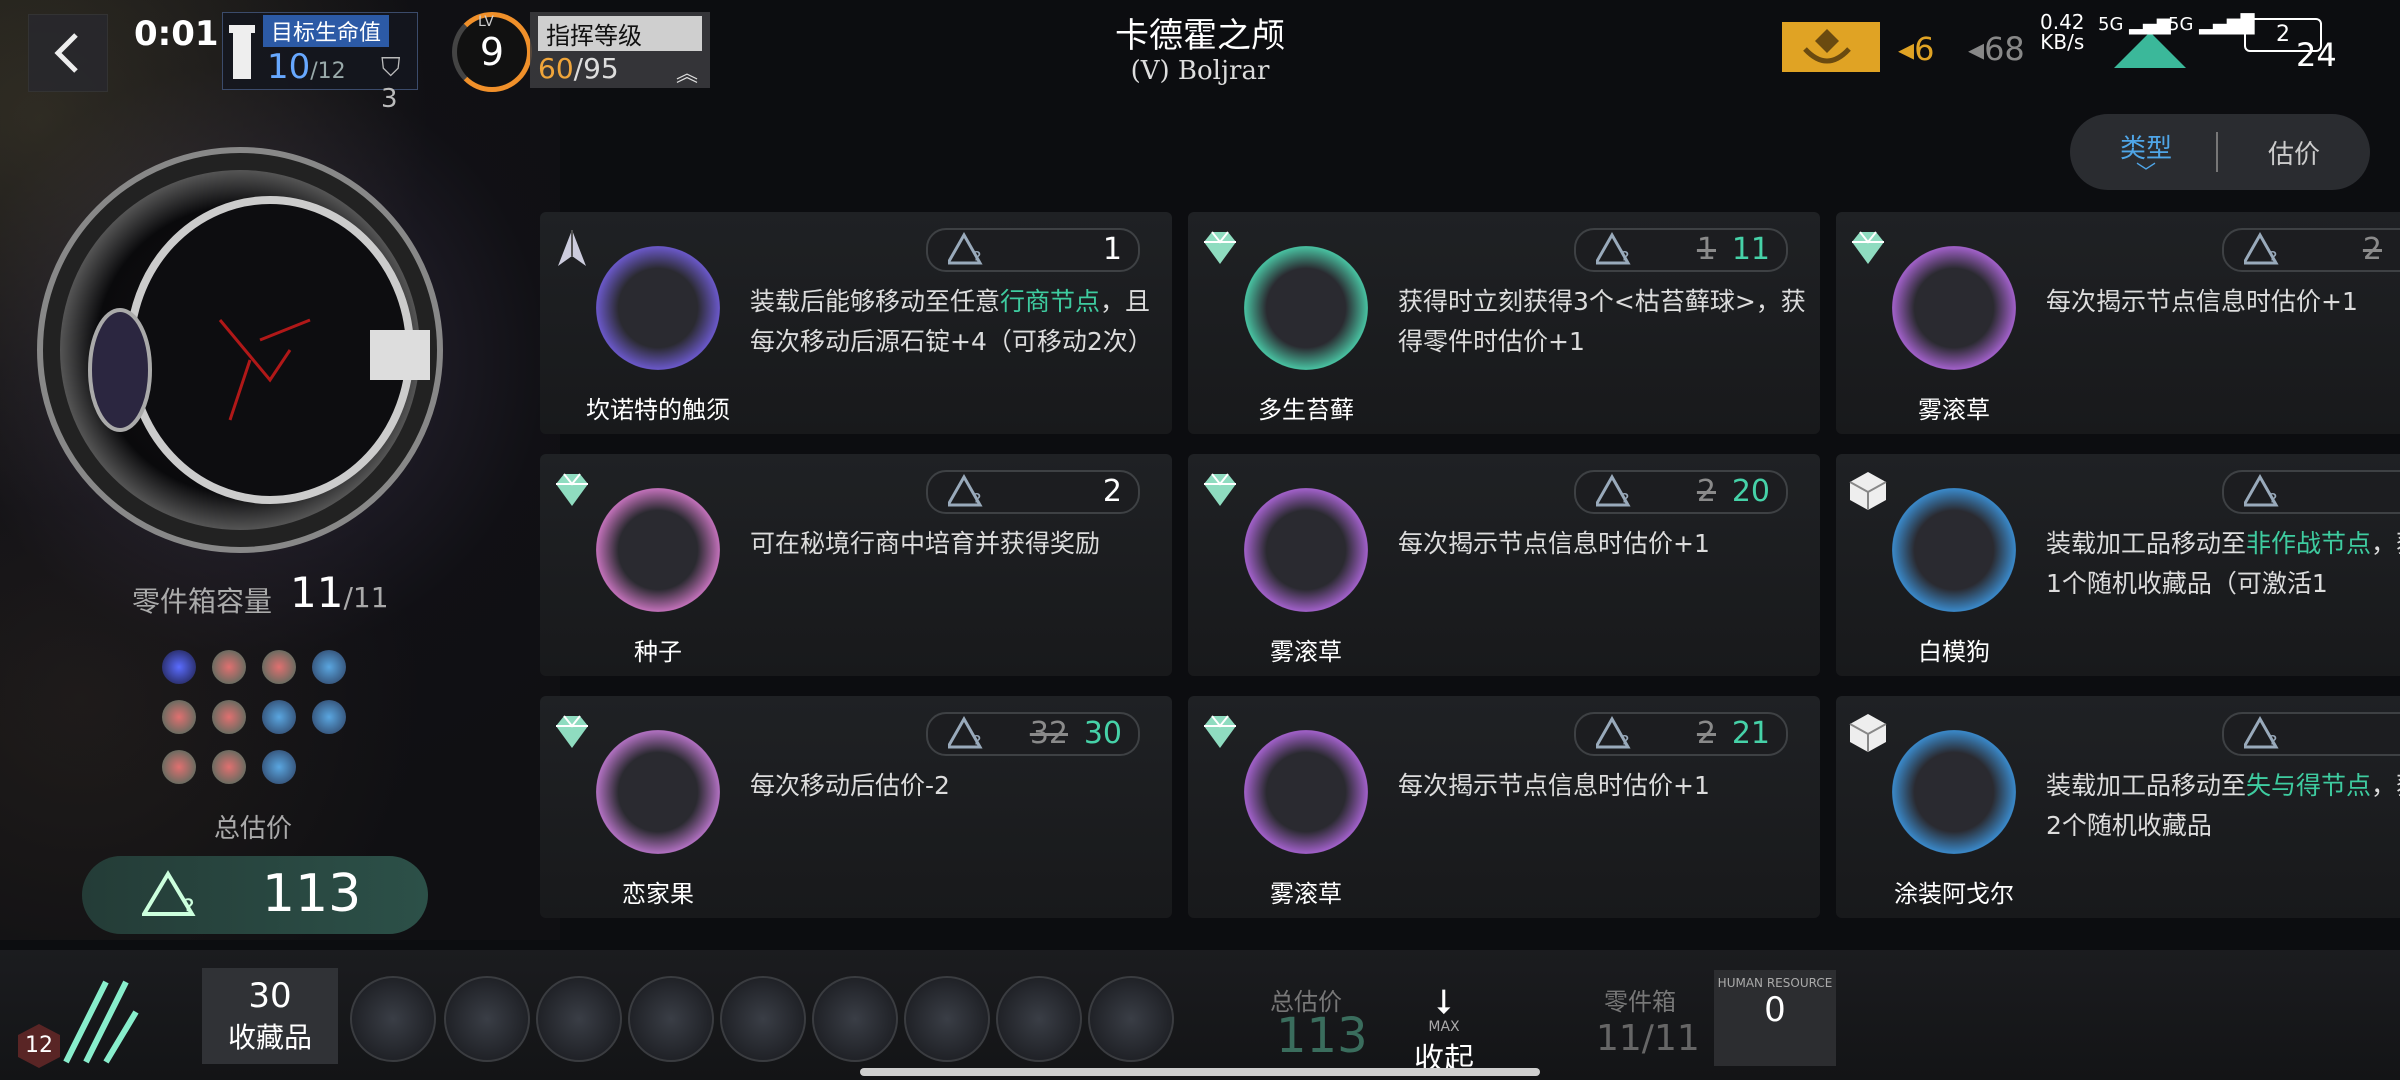 The width and height of the screenshot is (2400, 1080). I want to click on item-value-pill: ? 32 30, so click(1033, 734).